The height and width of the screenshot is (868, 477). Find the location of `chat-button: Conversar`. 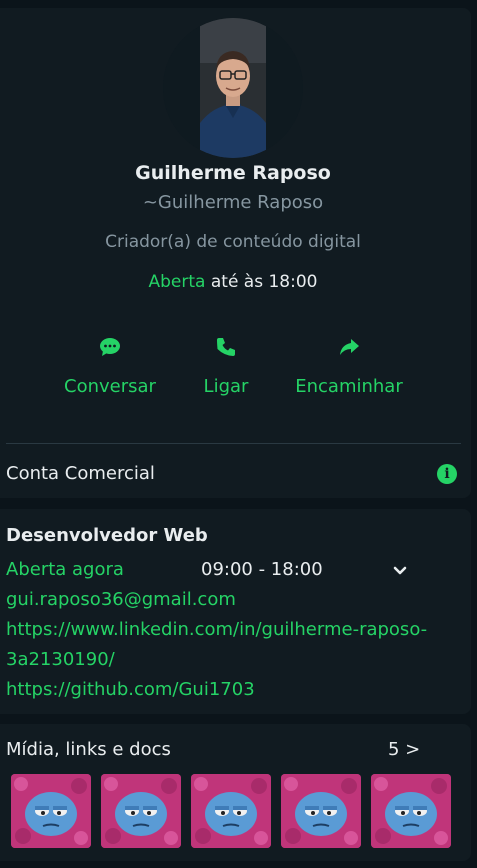

chat-button: Conversar is located at coordinates (110, 366).